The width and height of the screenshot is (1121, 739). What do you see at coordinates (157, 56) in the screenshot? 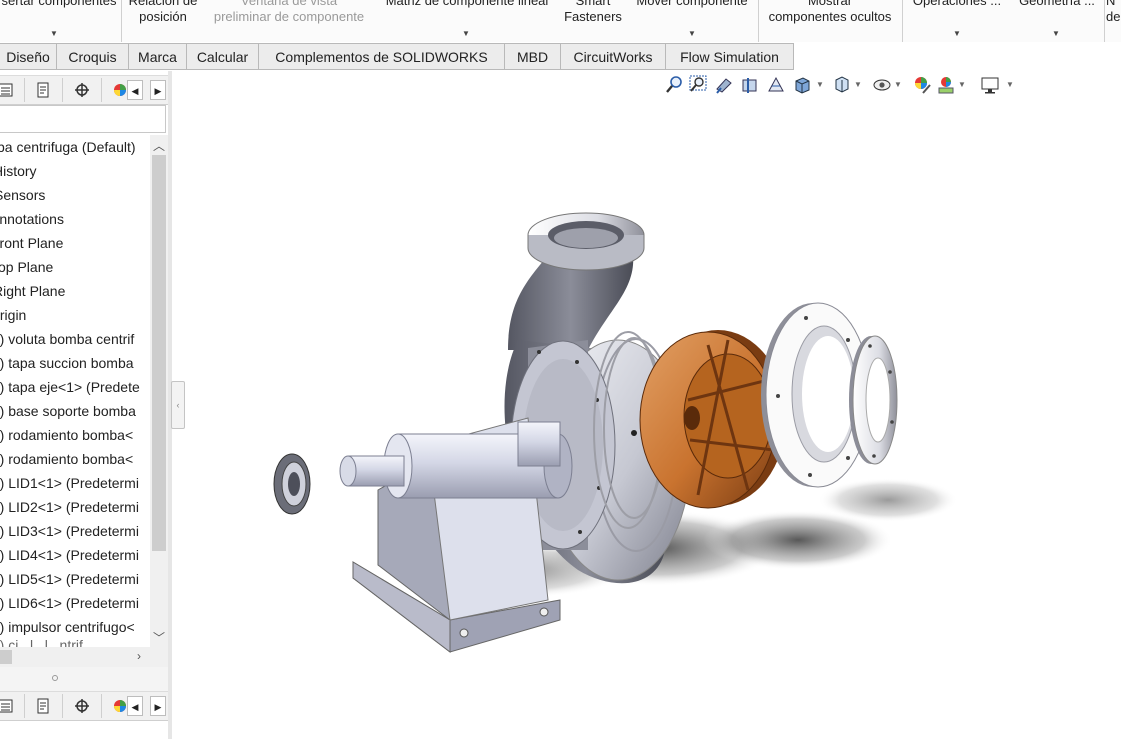
I see `tab-marca: Marca` at bounding box center [157, 56].